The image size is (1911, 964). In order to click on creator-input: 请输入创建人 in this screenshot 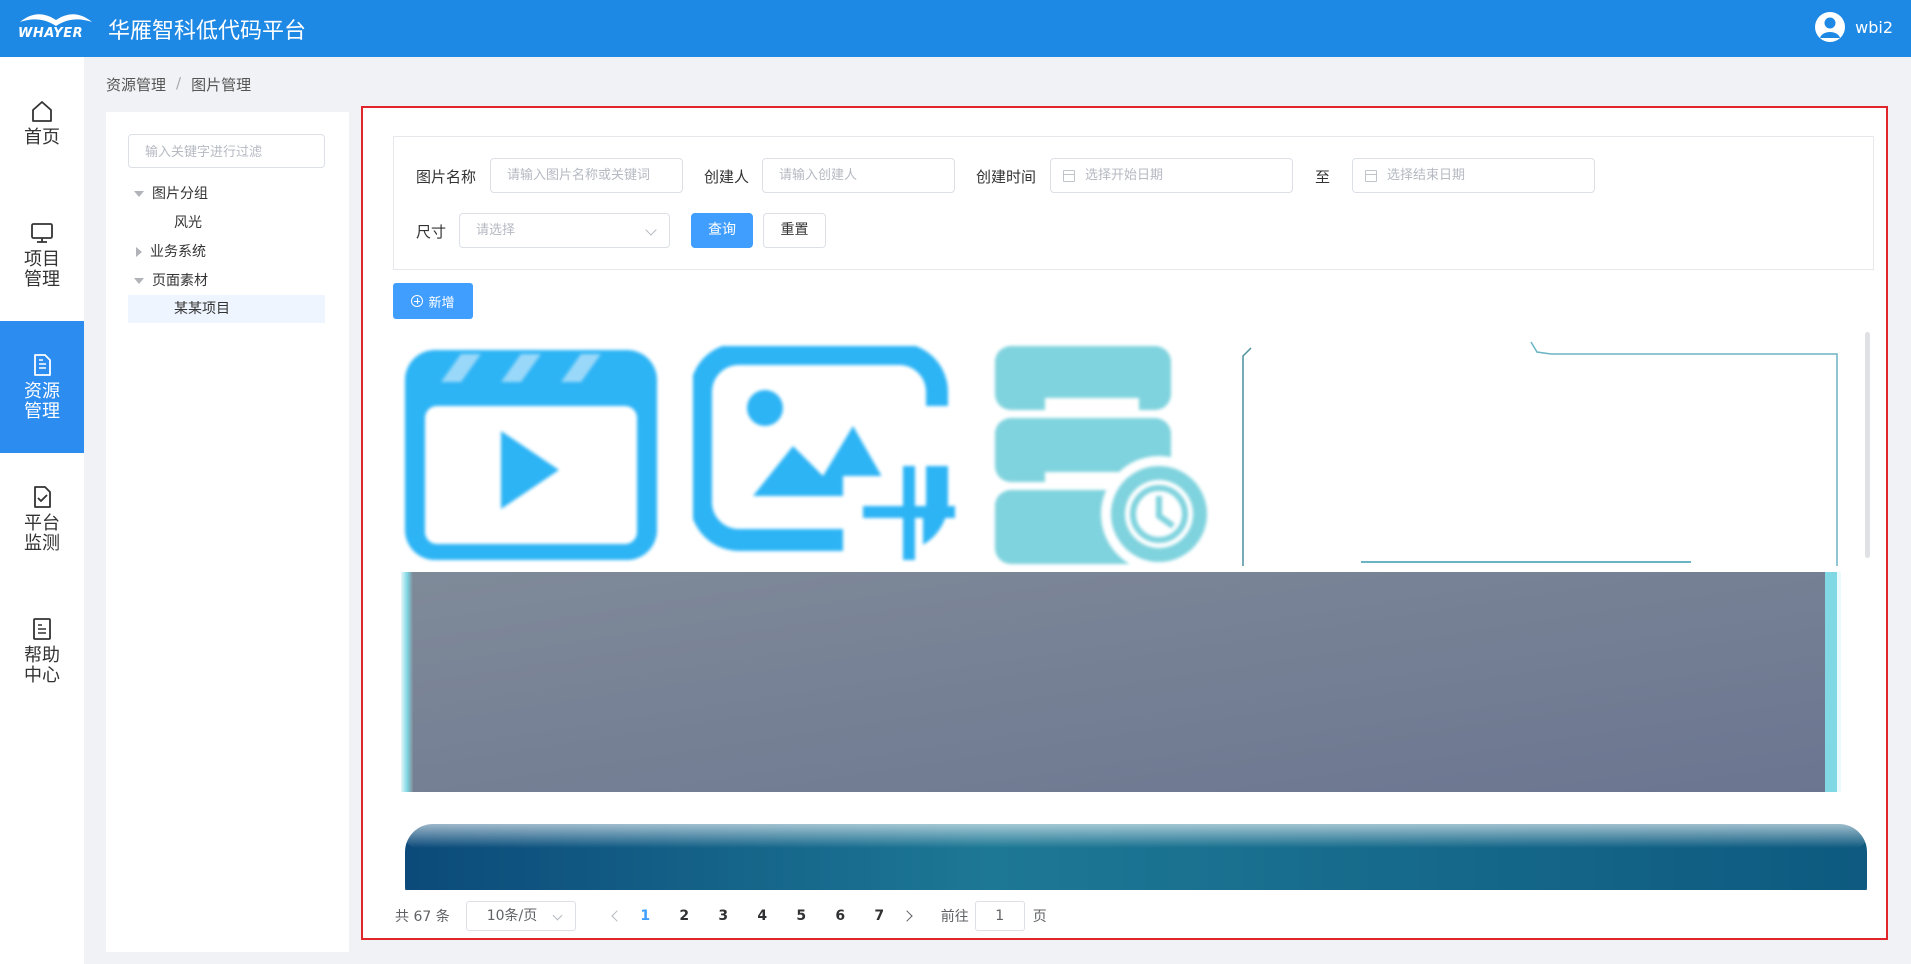, I will do `click(858, 175)`.